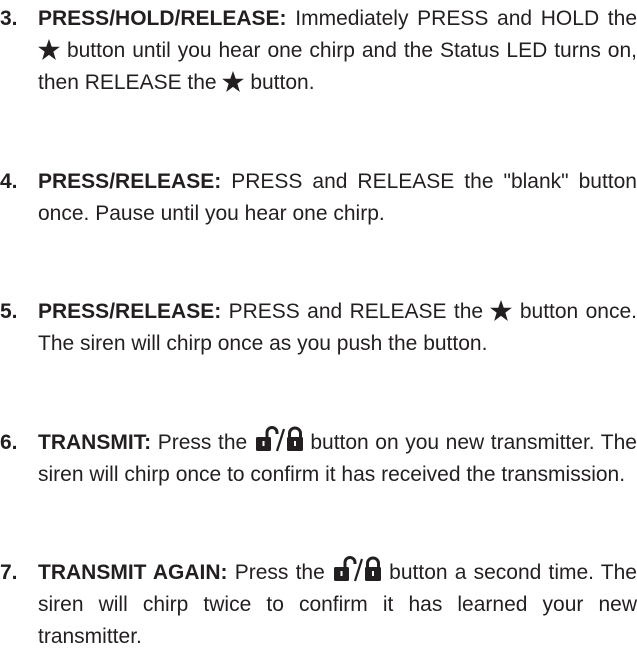  I want to click on step-number: 5., so click(9, 311).